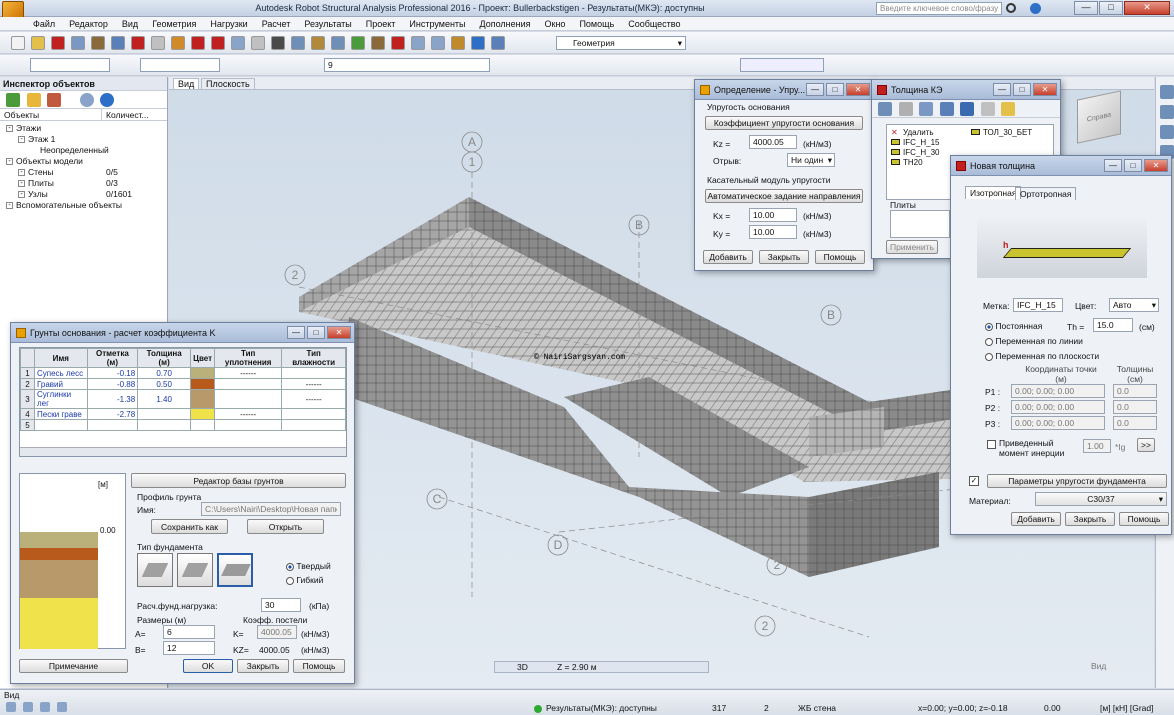  Describe the element at coordinates (974, 481) in the screenshot. I see `elastic-checkbox: ✓` at that location.